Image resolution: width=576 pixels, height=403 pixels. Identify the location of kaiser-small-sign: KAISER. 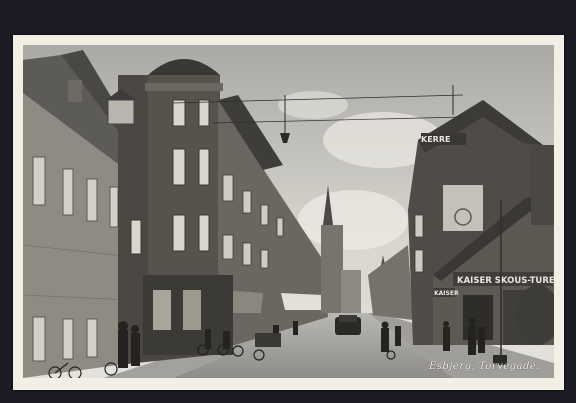
(446, 293).